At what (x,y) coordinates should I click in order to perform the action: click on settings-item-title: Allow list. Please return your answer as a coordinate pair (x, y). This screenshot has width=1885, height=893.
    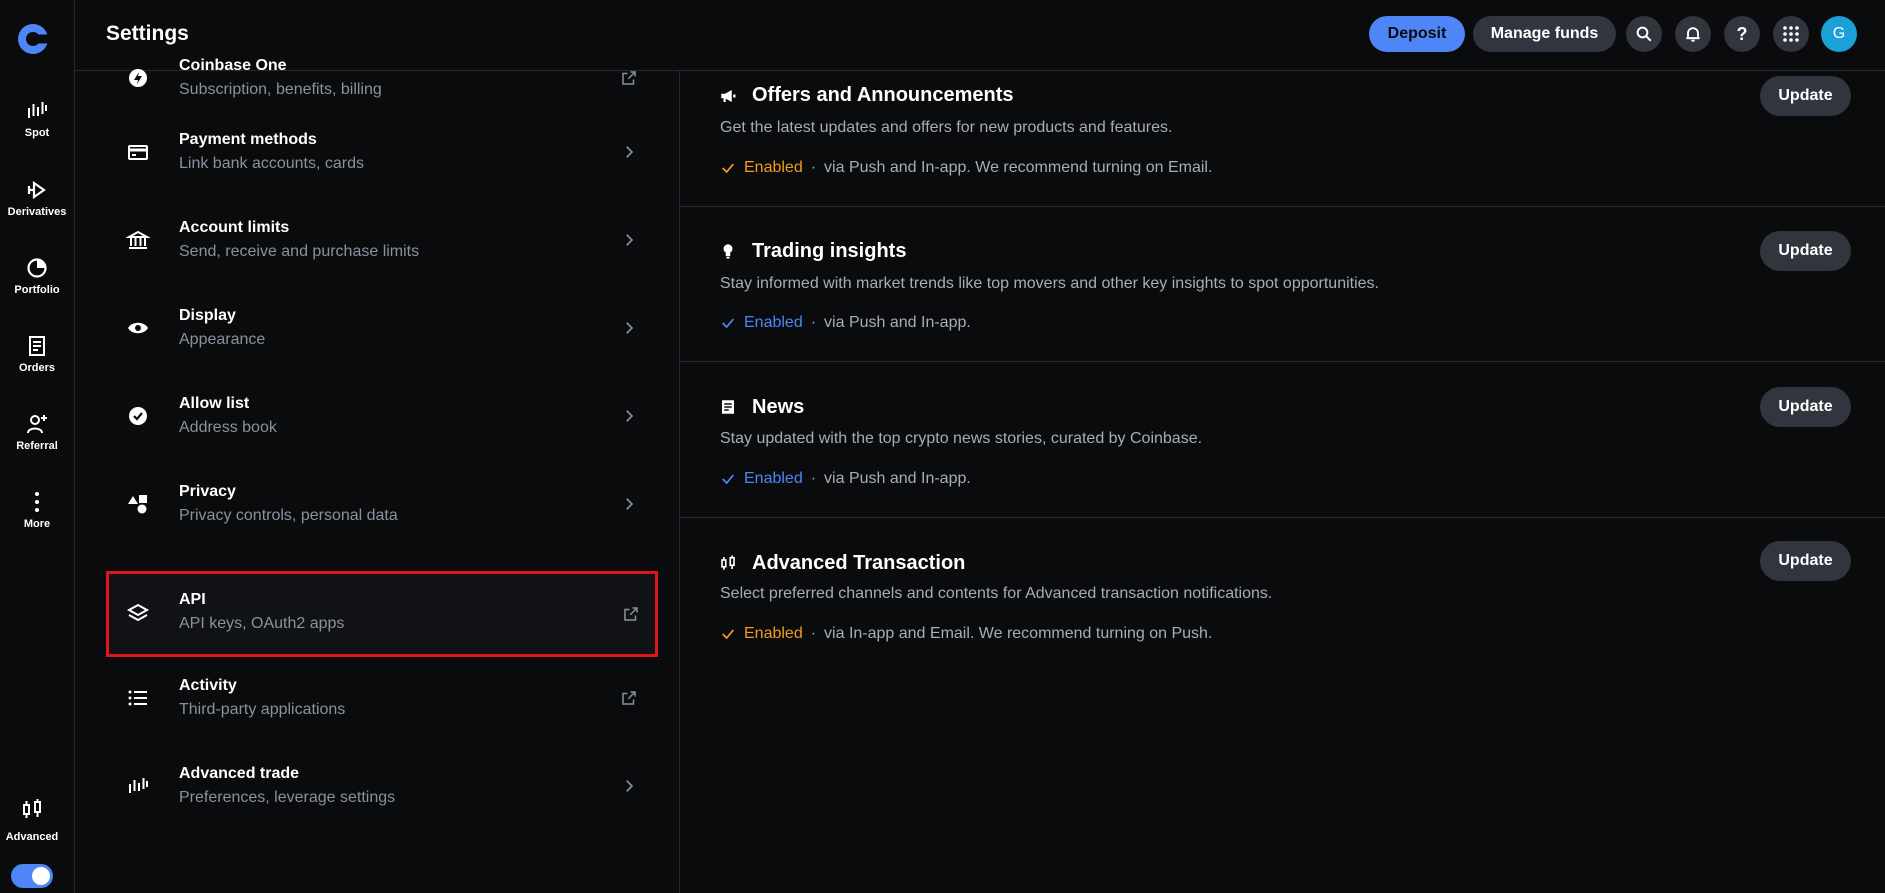
    Looking at the image, I should click on (214, 403).